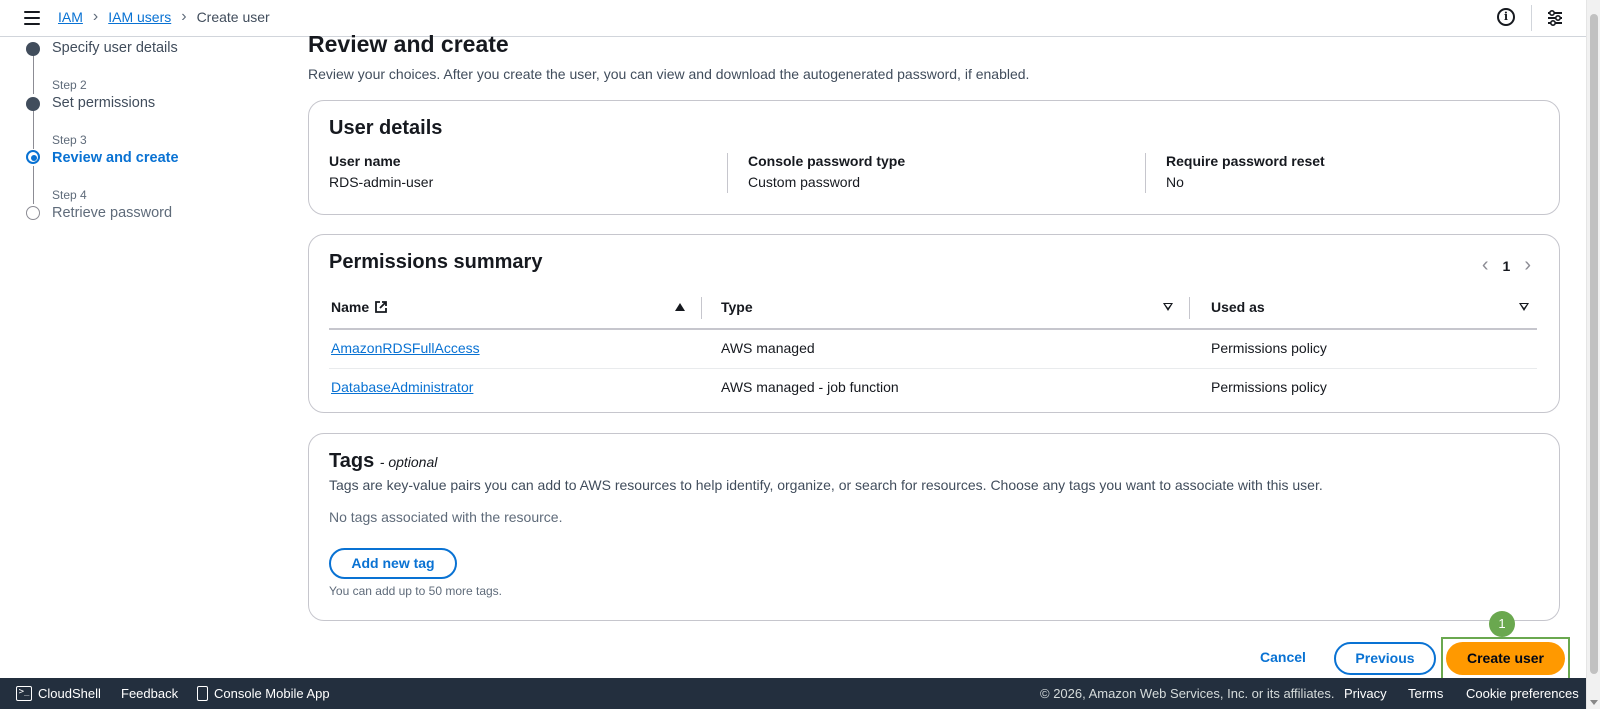  Describe the element at coordinates (810, 387) in the screenshot. I see `table-row-2-type: AWS managed - job function` at that location.